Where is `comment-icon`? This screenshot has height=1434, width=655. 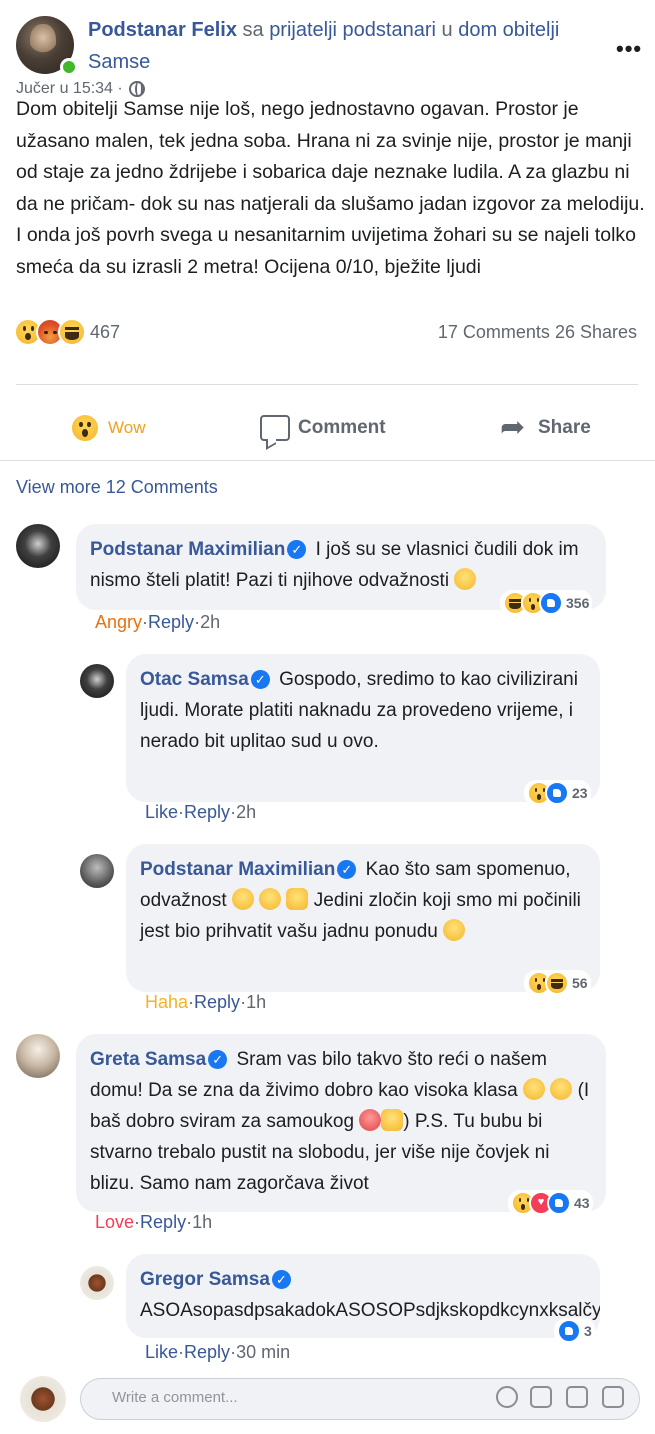
comment-icon is located at coordinates (275, 428).